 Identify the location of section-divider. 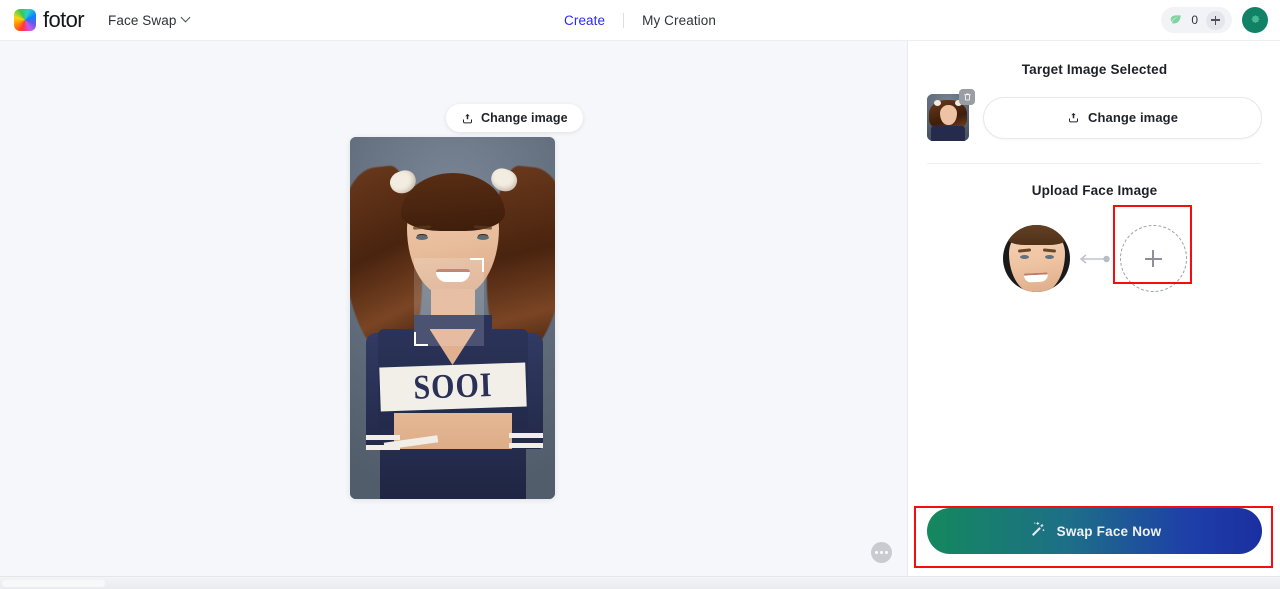
(1094, 163).